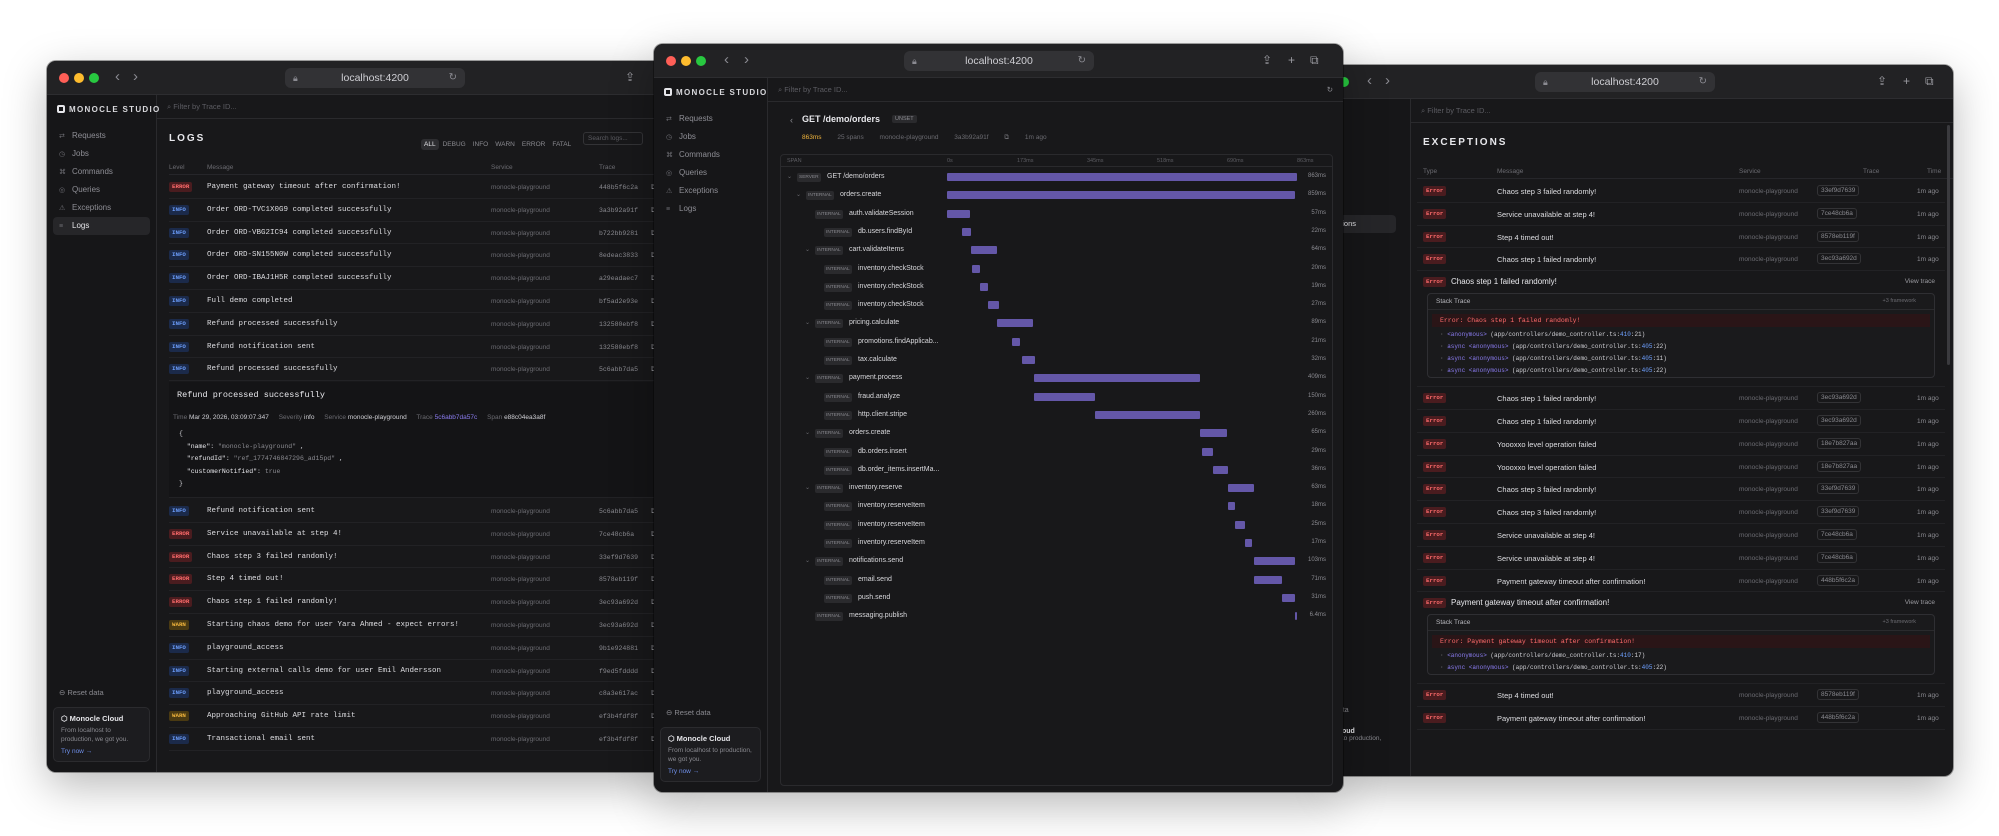 The height and width of the screenshot is (836, 1999). I want to click on span-row: ⌄ INTERNAL payment.process 409ms, so click(1056, 378).